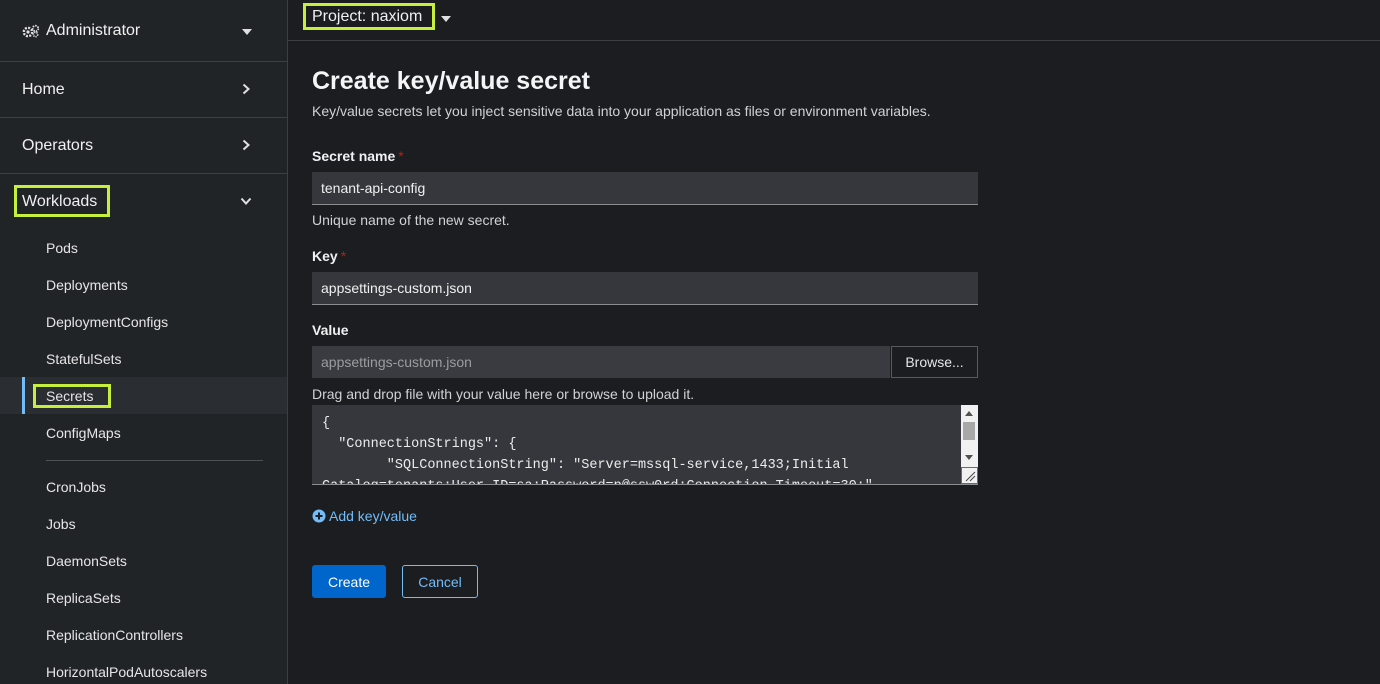 Image resolution: width=1380 pixels, height=684 pixels. I want to click on page-title: Create key/value secret, so click(451, 81).